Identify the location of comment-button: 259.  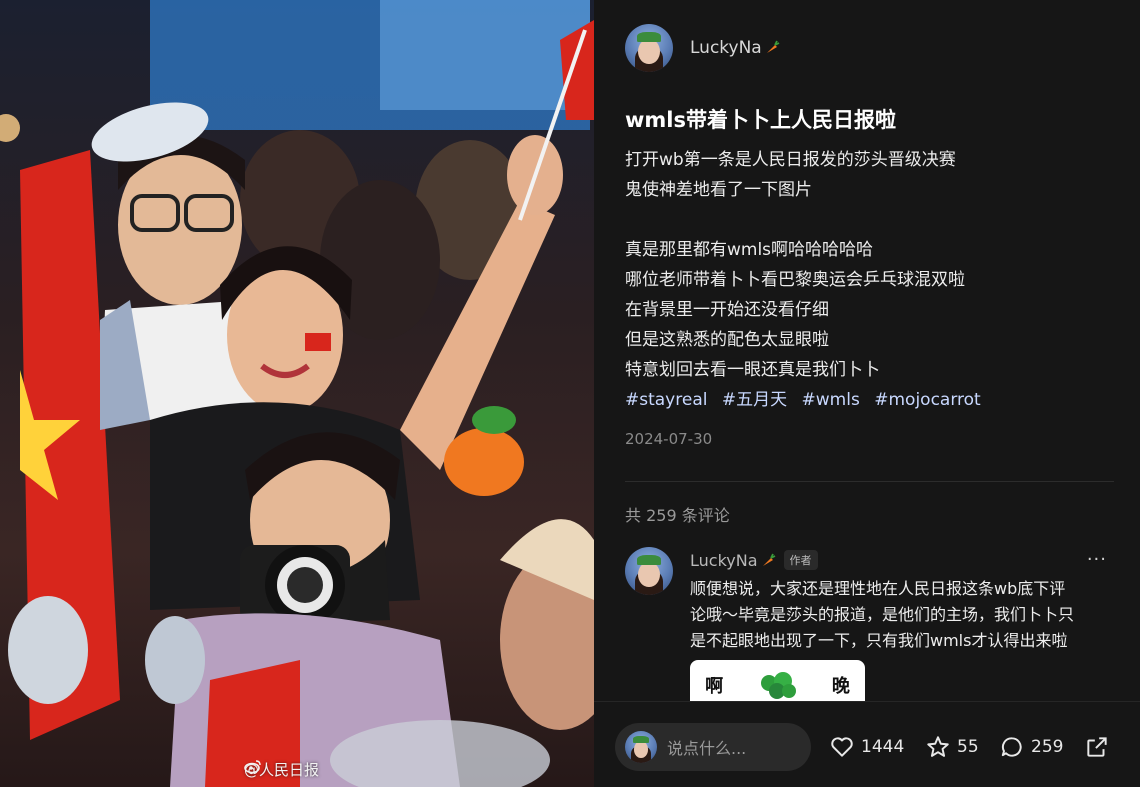
(1031, 747).